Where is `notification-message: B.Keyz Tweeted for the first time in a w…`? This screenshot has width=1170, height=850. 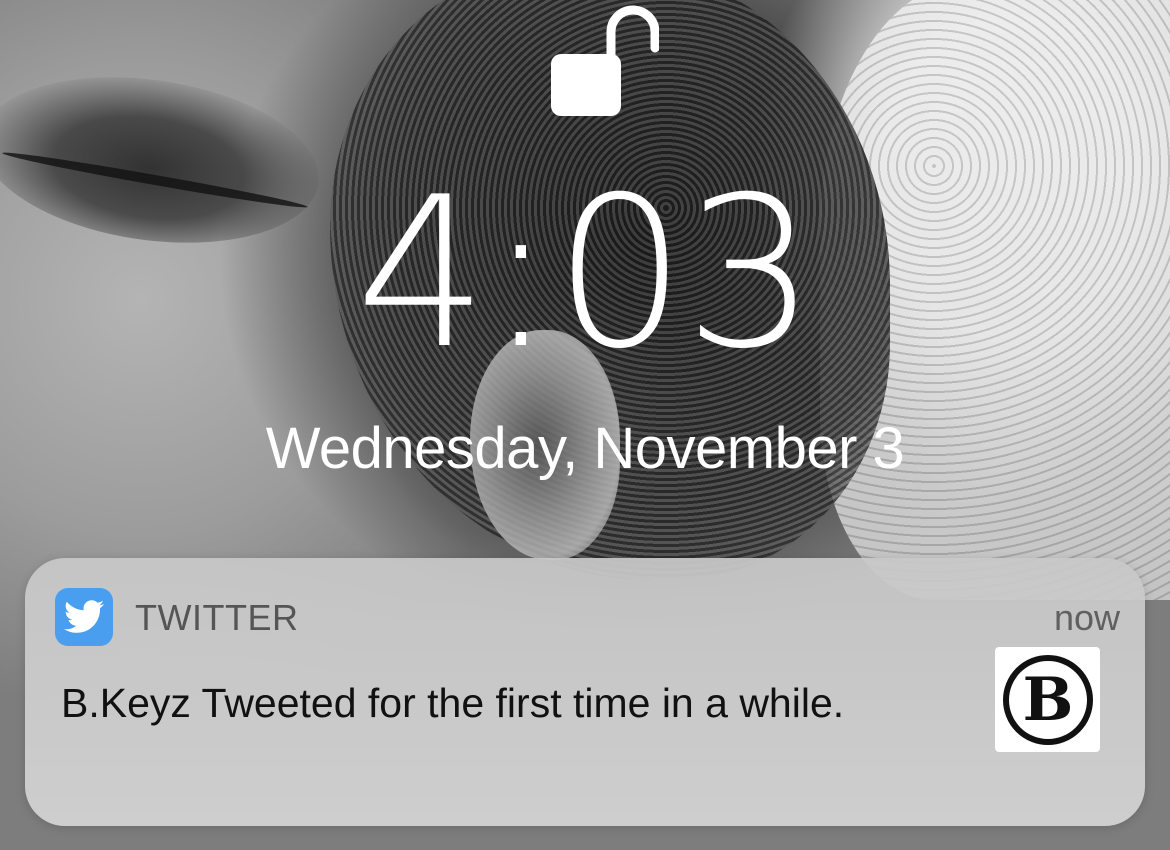 notification-message: B.Keyz Tweeted for the first time in a w… is located at coordinates (453, 703).